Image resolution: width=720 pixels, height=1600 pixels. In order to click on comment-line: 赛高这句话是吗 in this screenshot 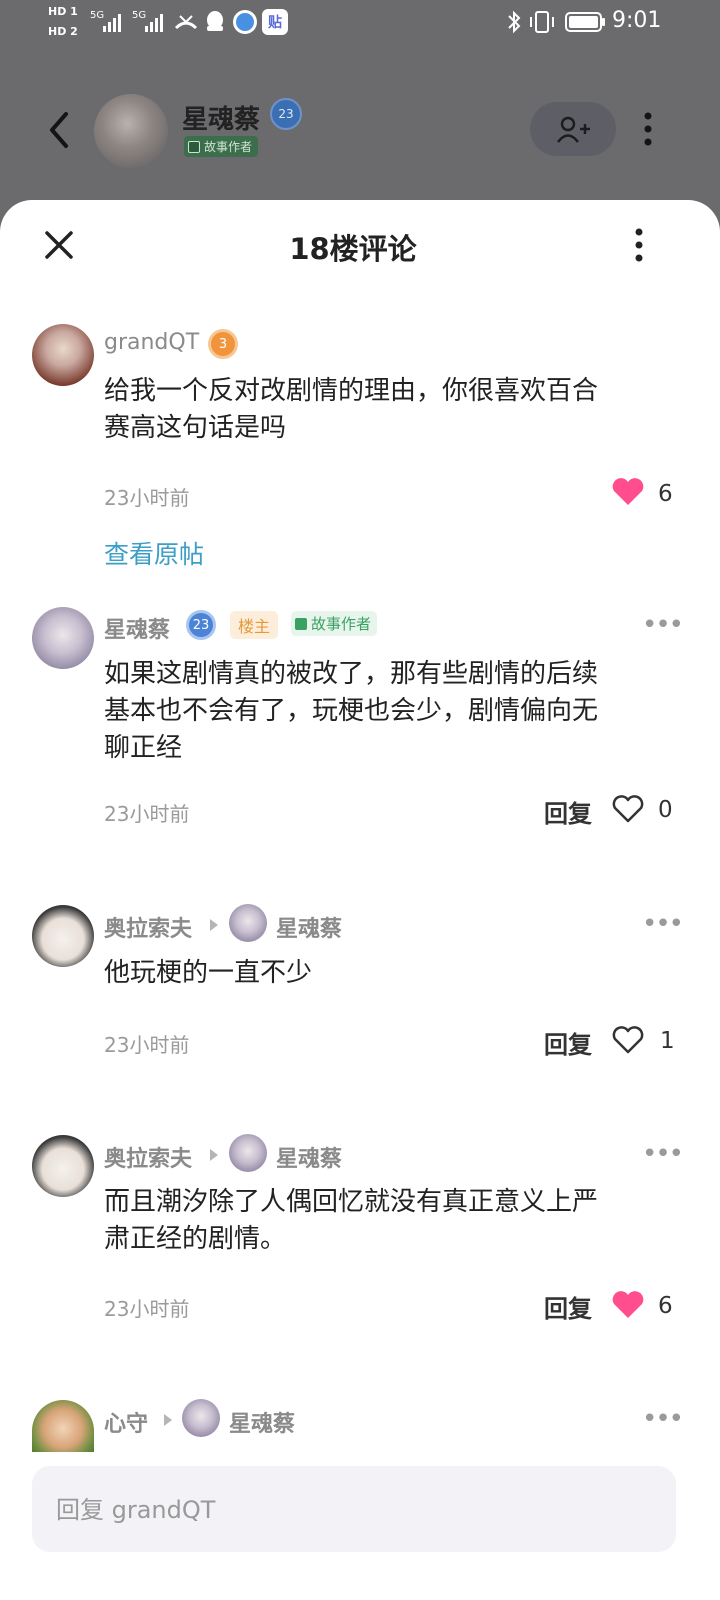, I will do `click(195, 428)`.